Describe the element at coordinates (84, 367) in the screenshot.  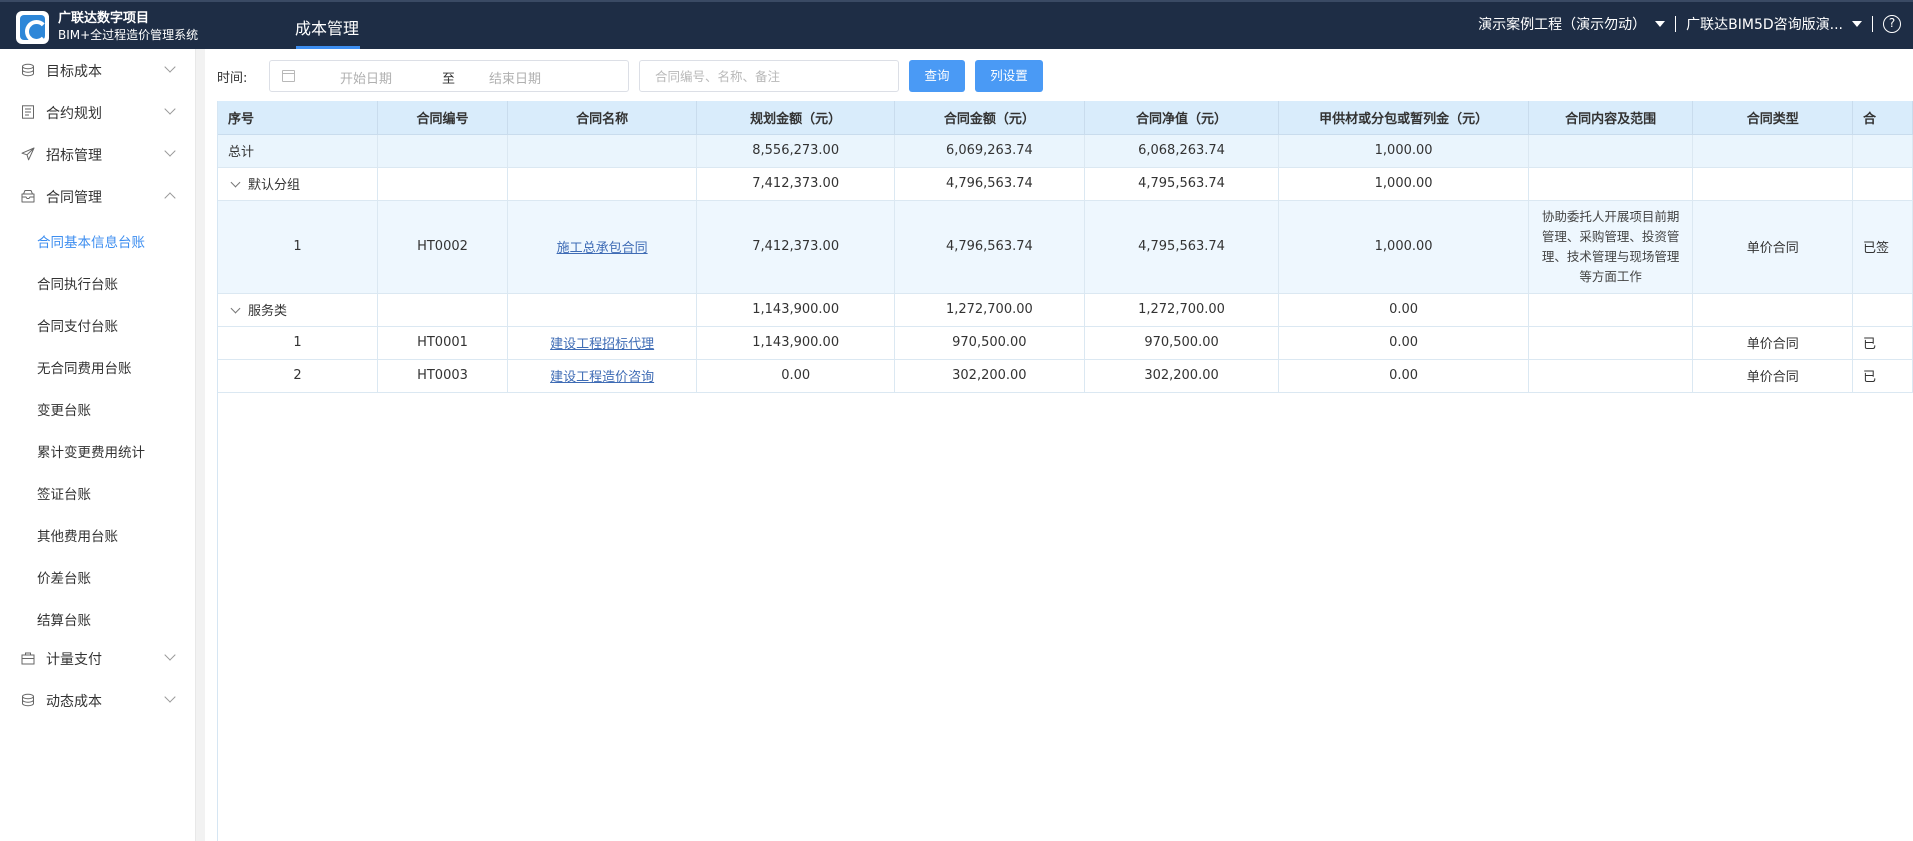
I see `sidebar-subitem-non-contract-fees: 无合同费用台账` at that location.